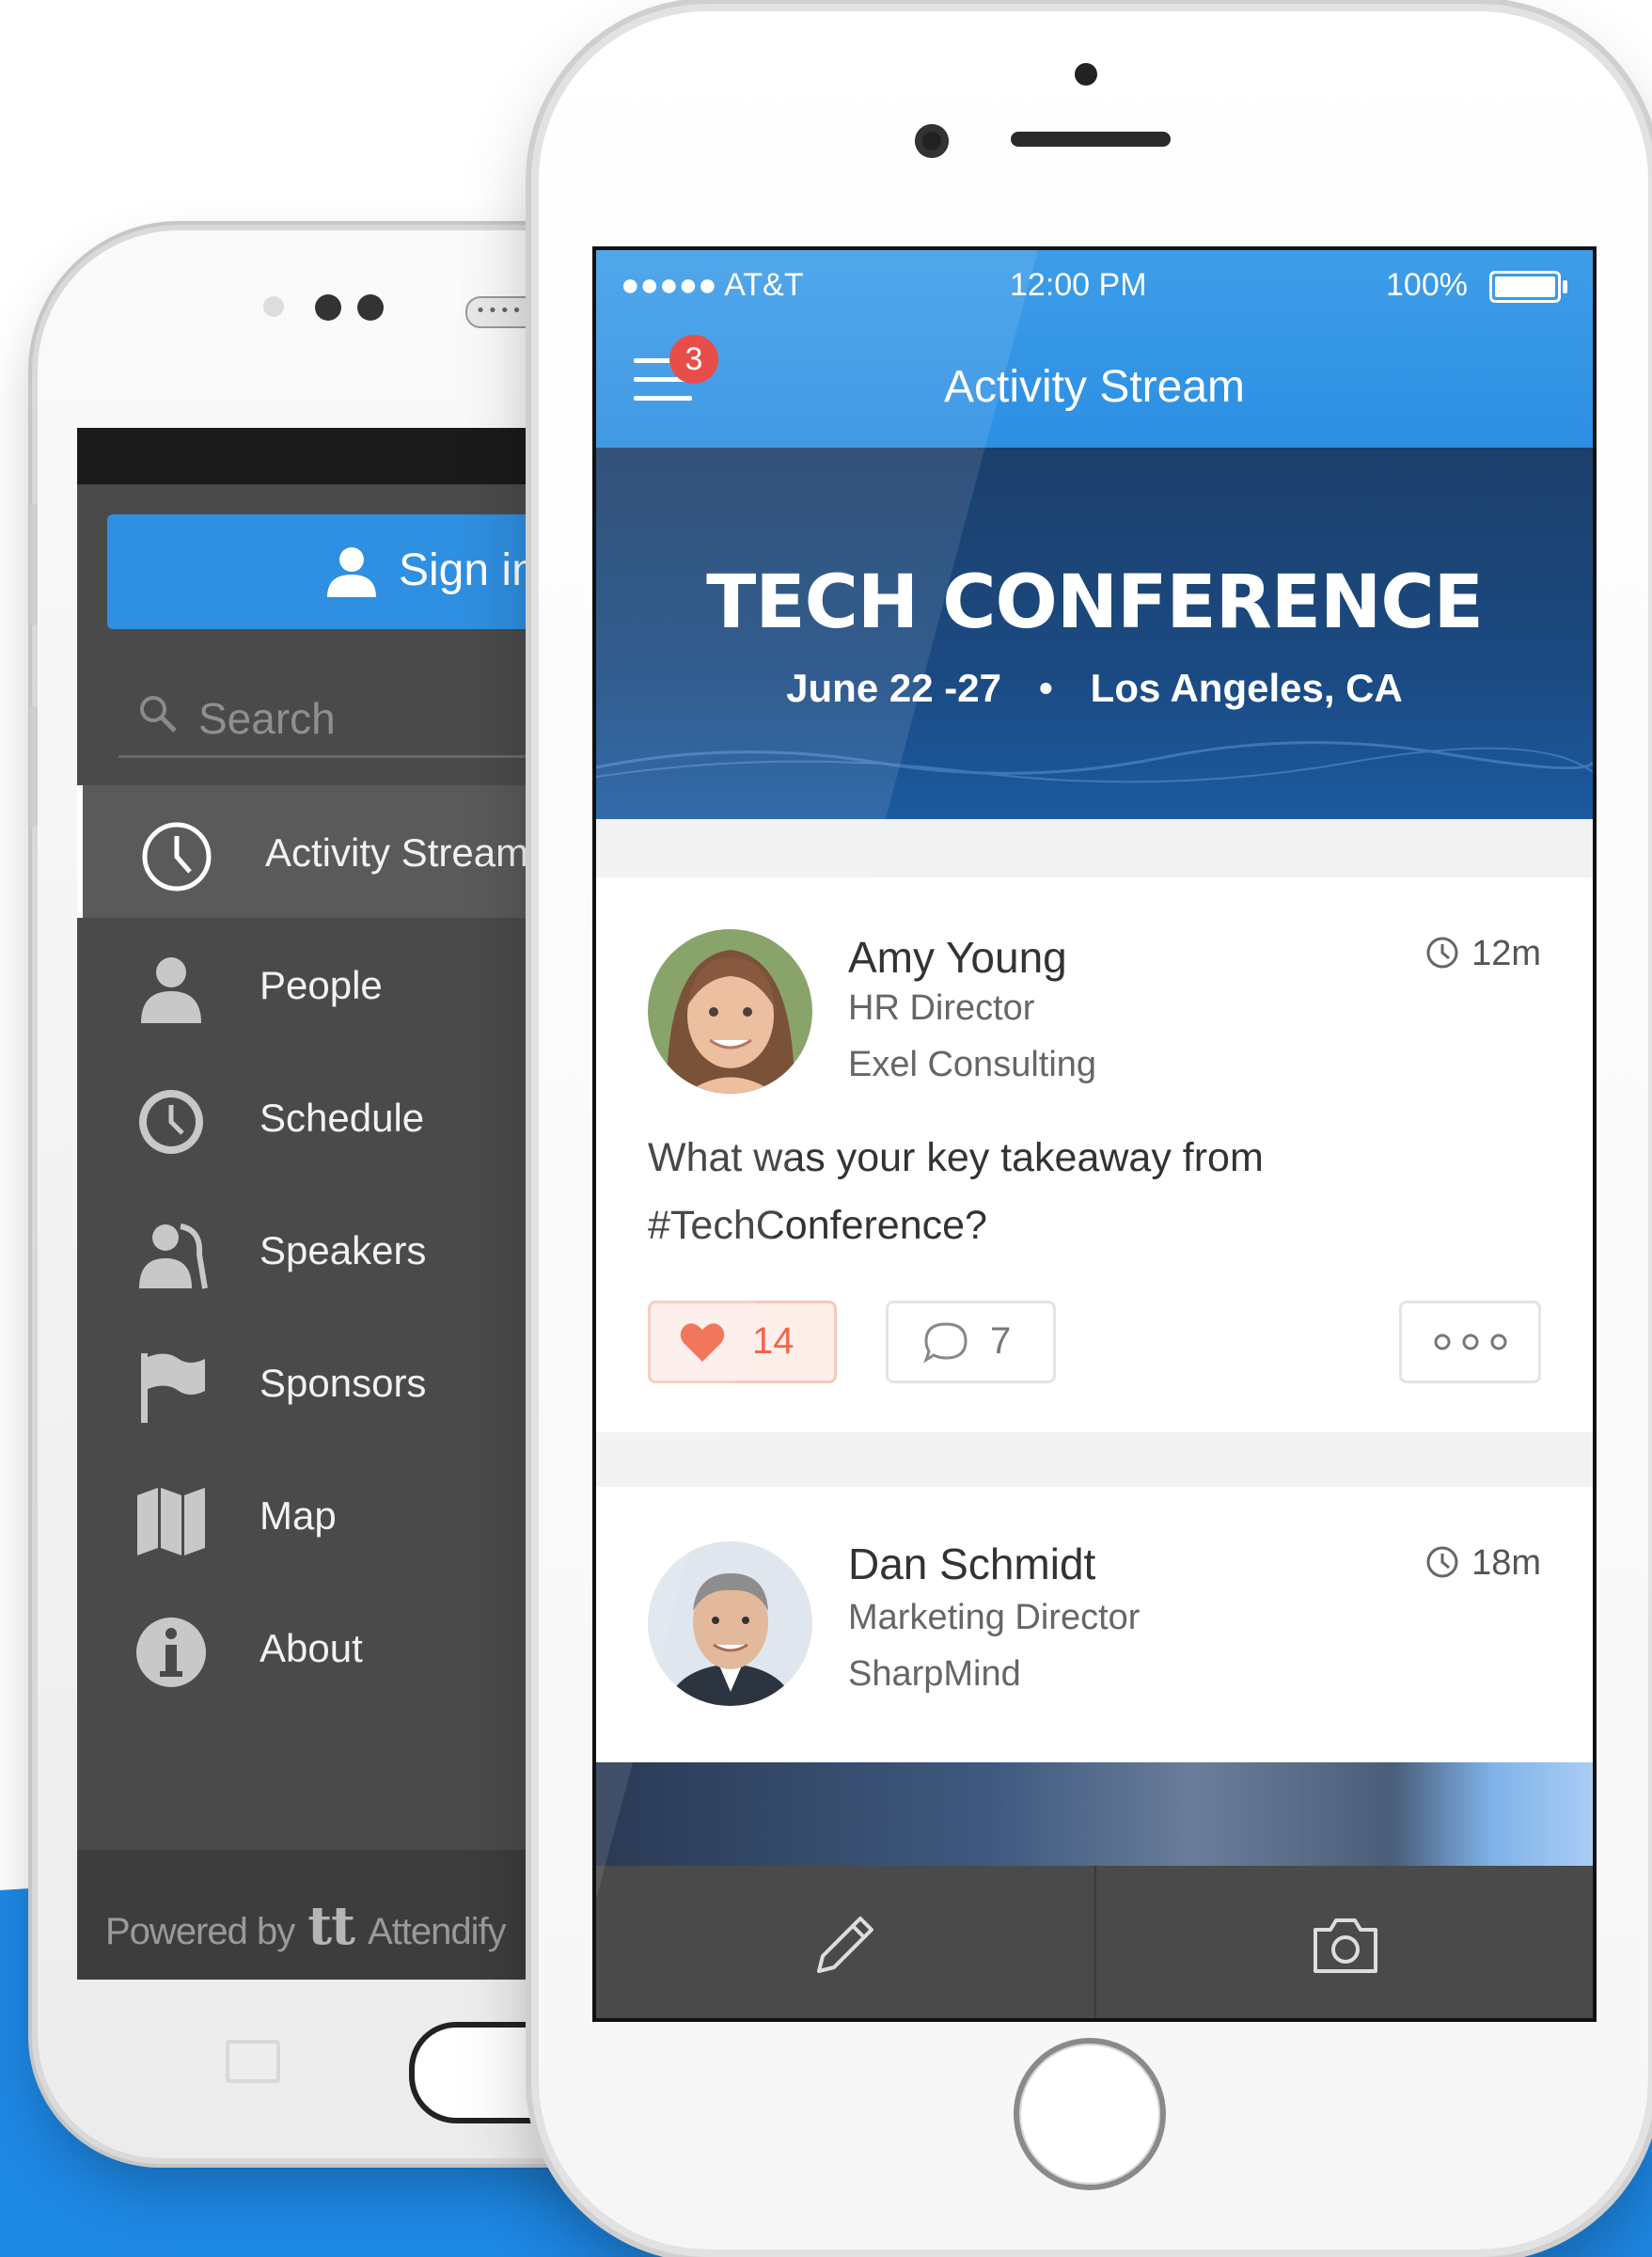 This screenshot has height=2257, width=1652. I want to click on battery-icon, so click(1528, 287).